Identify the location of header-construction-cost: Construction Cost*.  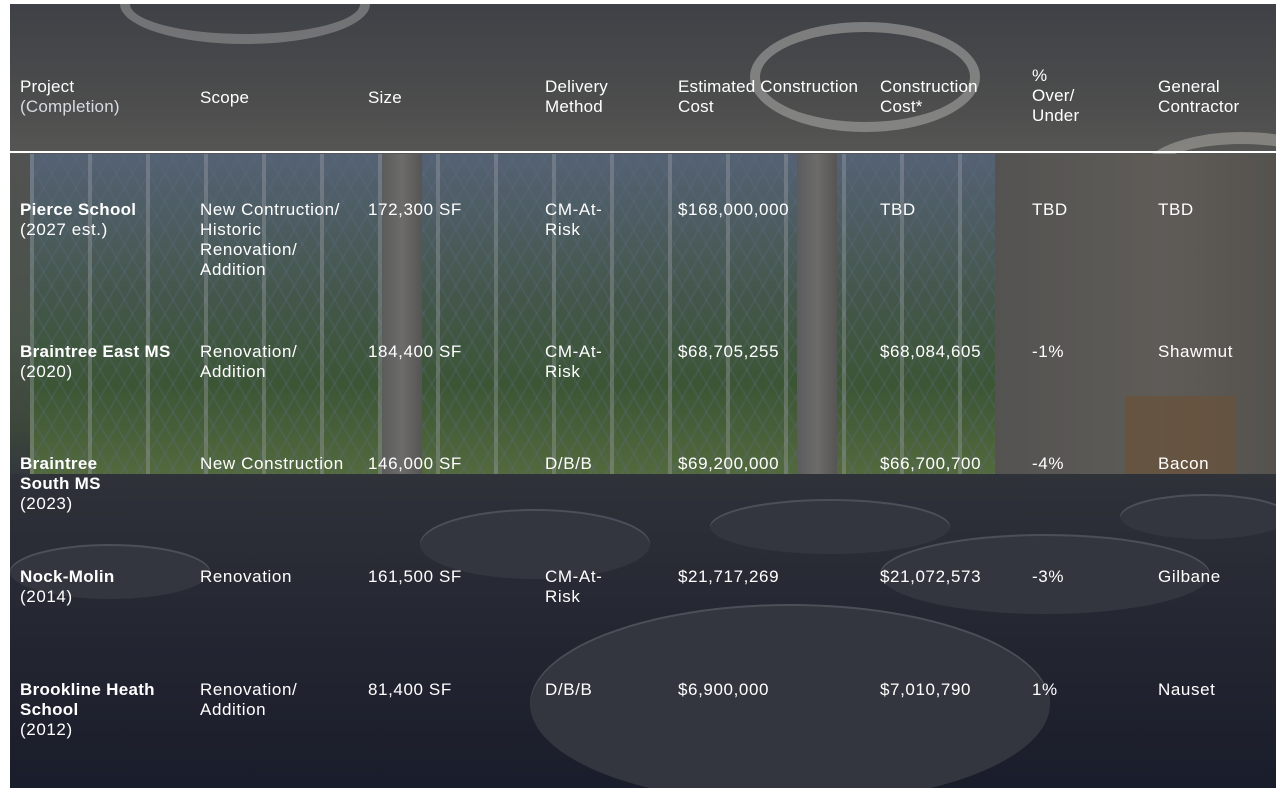
(929, 96).